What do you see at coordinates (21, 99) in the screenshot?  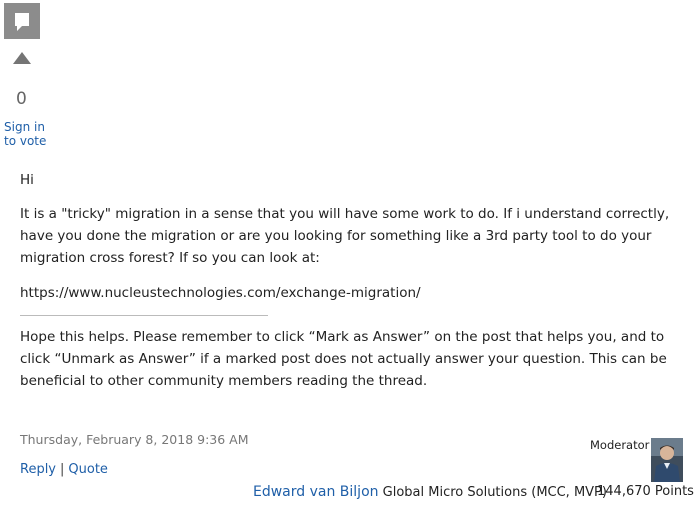 I see `vote-count: 0` at bounding box center [21, 99].